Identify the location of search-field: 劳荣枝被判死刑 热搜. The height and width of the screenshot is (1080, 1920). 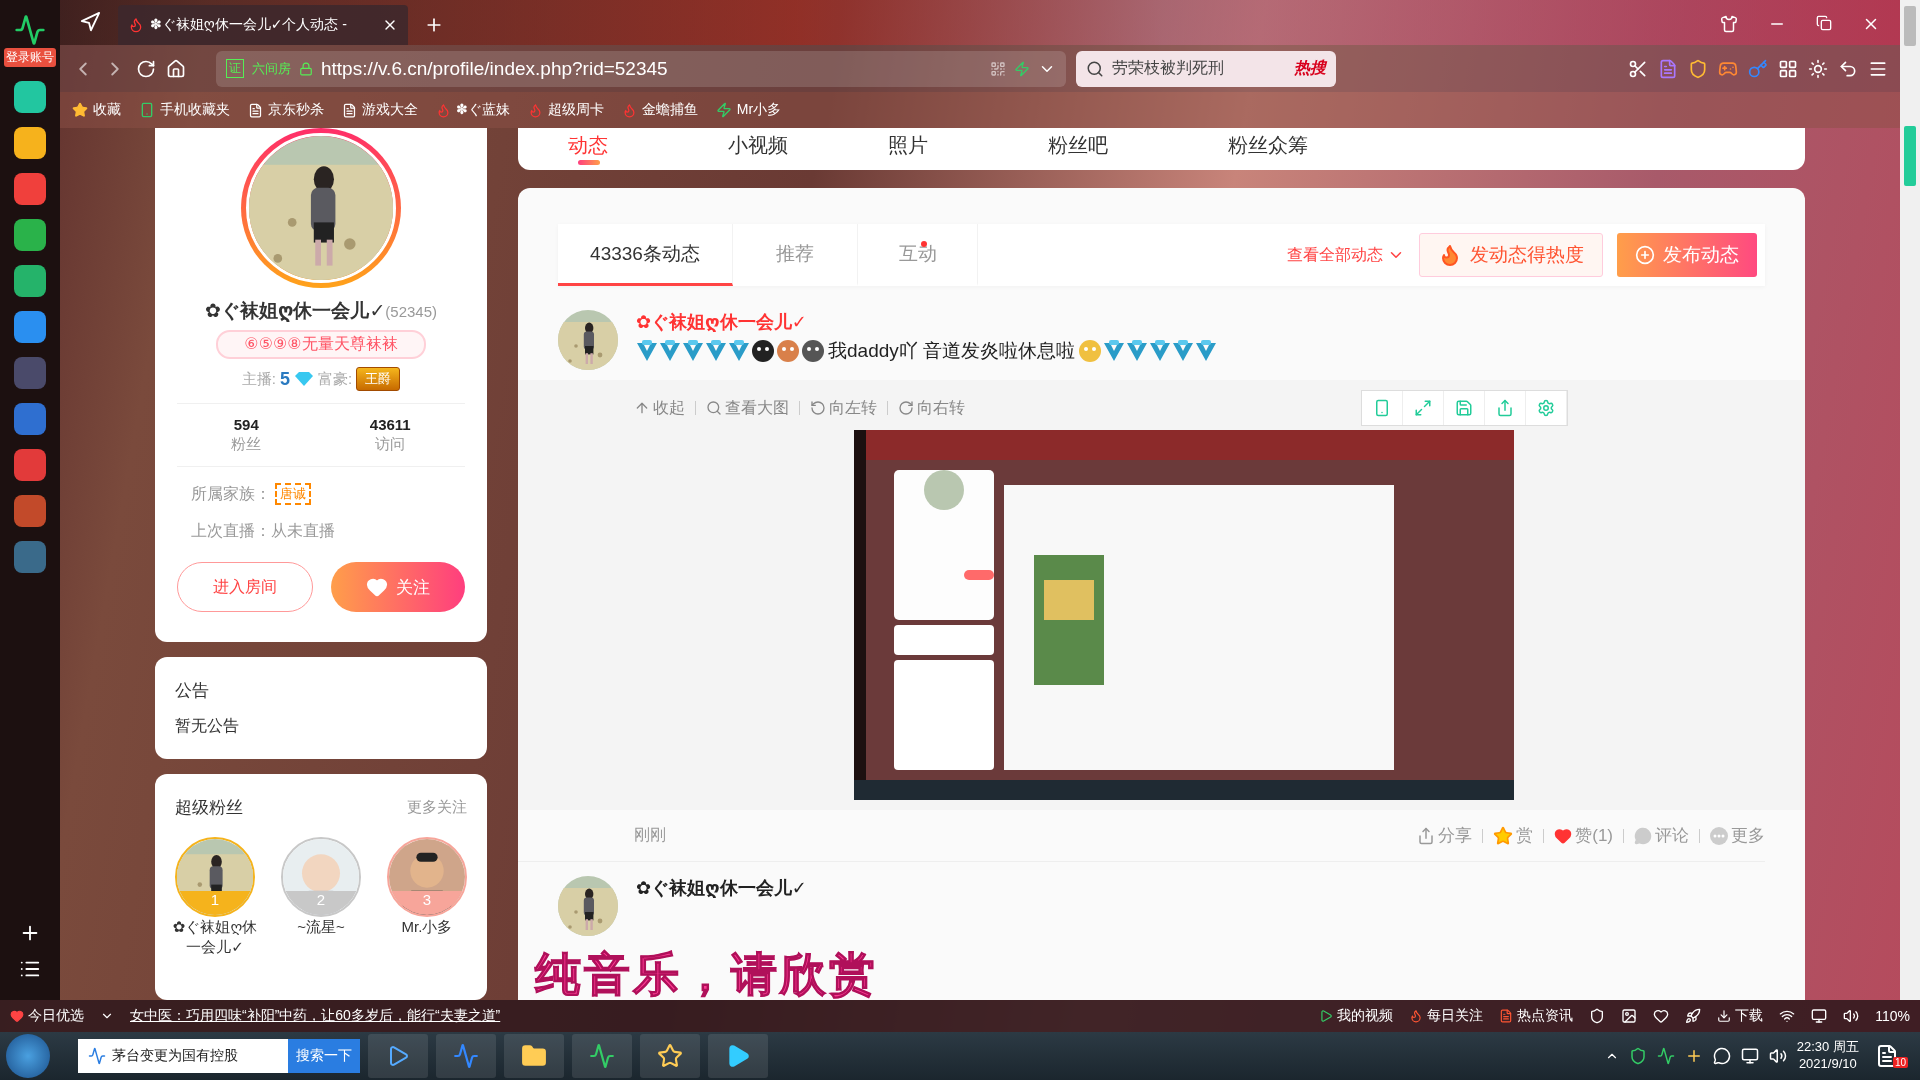
(1206, 68).